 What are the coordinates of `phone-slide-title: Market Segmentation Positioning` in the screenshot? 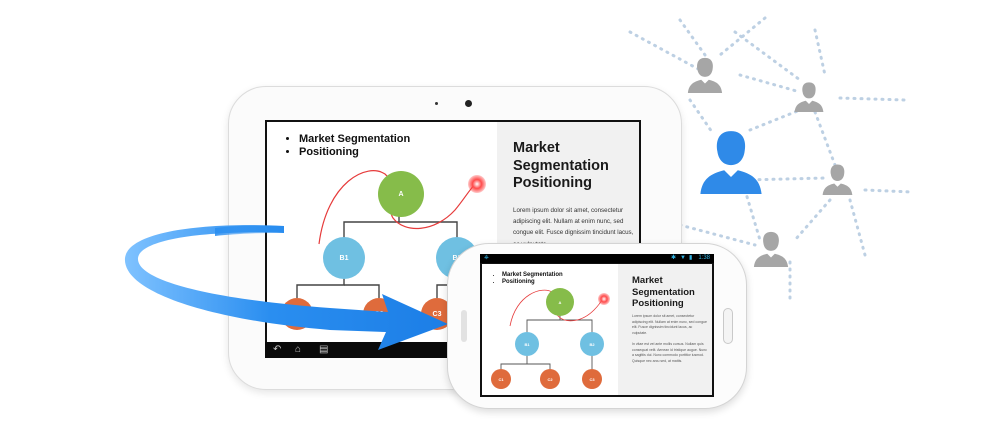 It's located at (672, 292).